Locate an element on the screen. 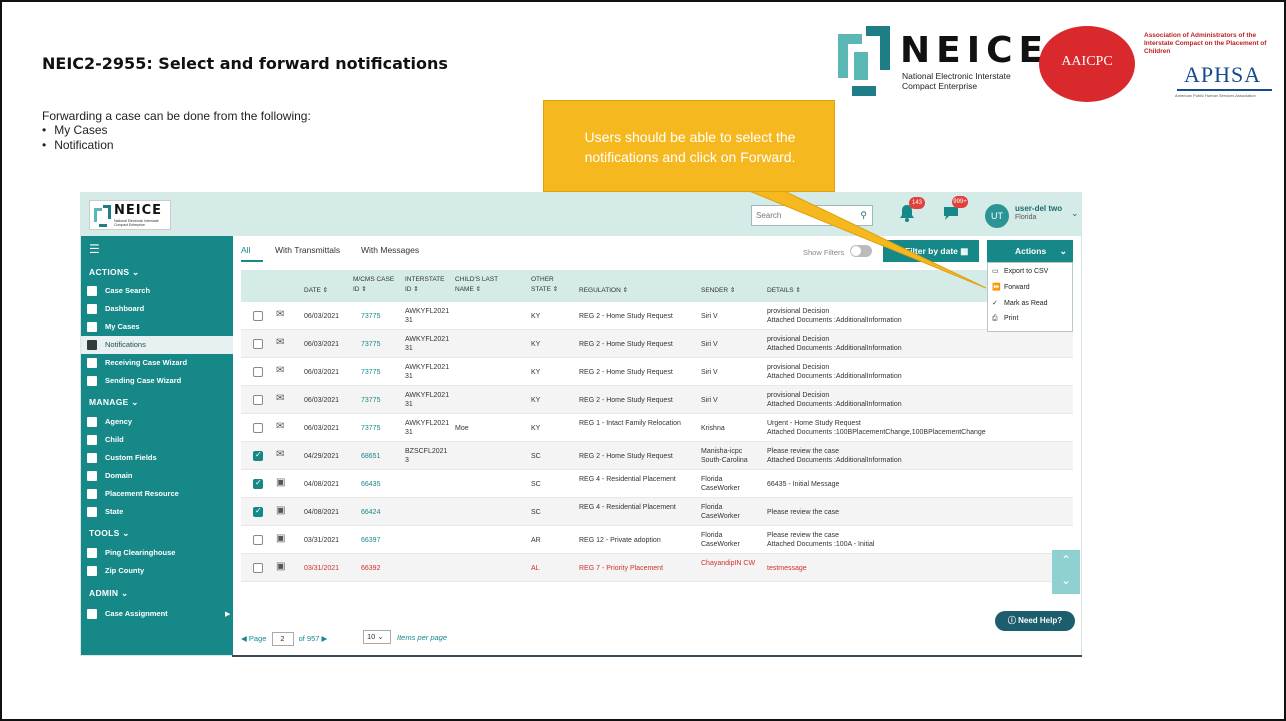 The image size is (1286, 721). sidebar-item-domain: Domain is located at coordinates (157, 476).